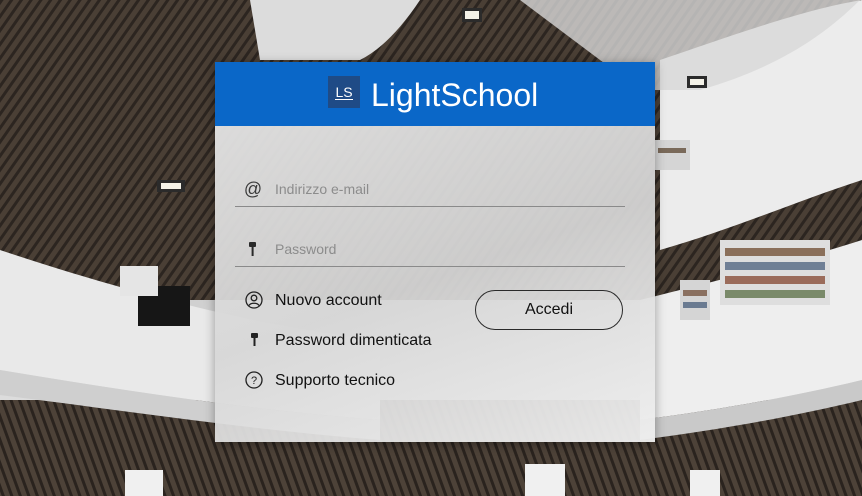 This screenshot has height=496, width=862. I want to click on email-field: @, so click(430, 189).